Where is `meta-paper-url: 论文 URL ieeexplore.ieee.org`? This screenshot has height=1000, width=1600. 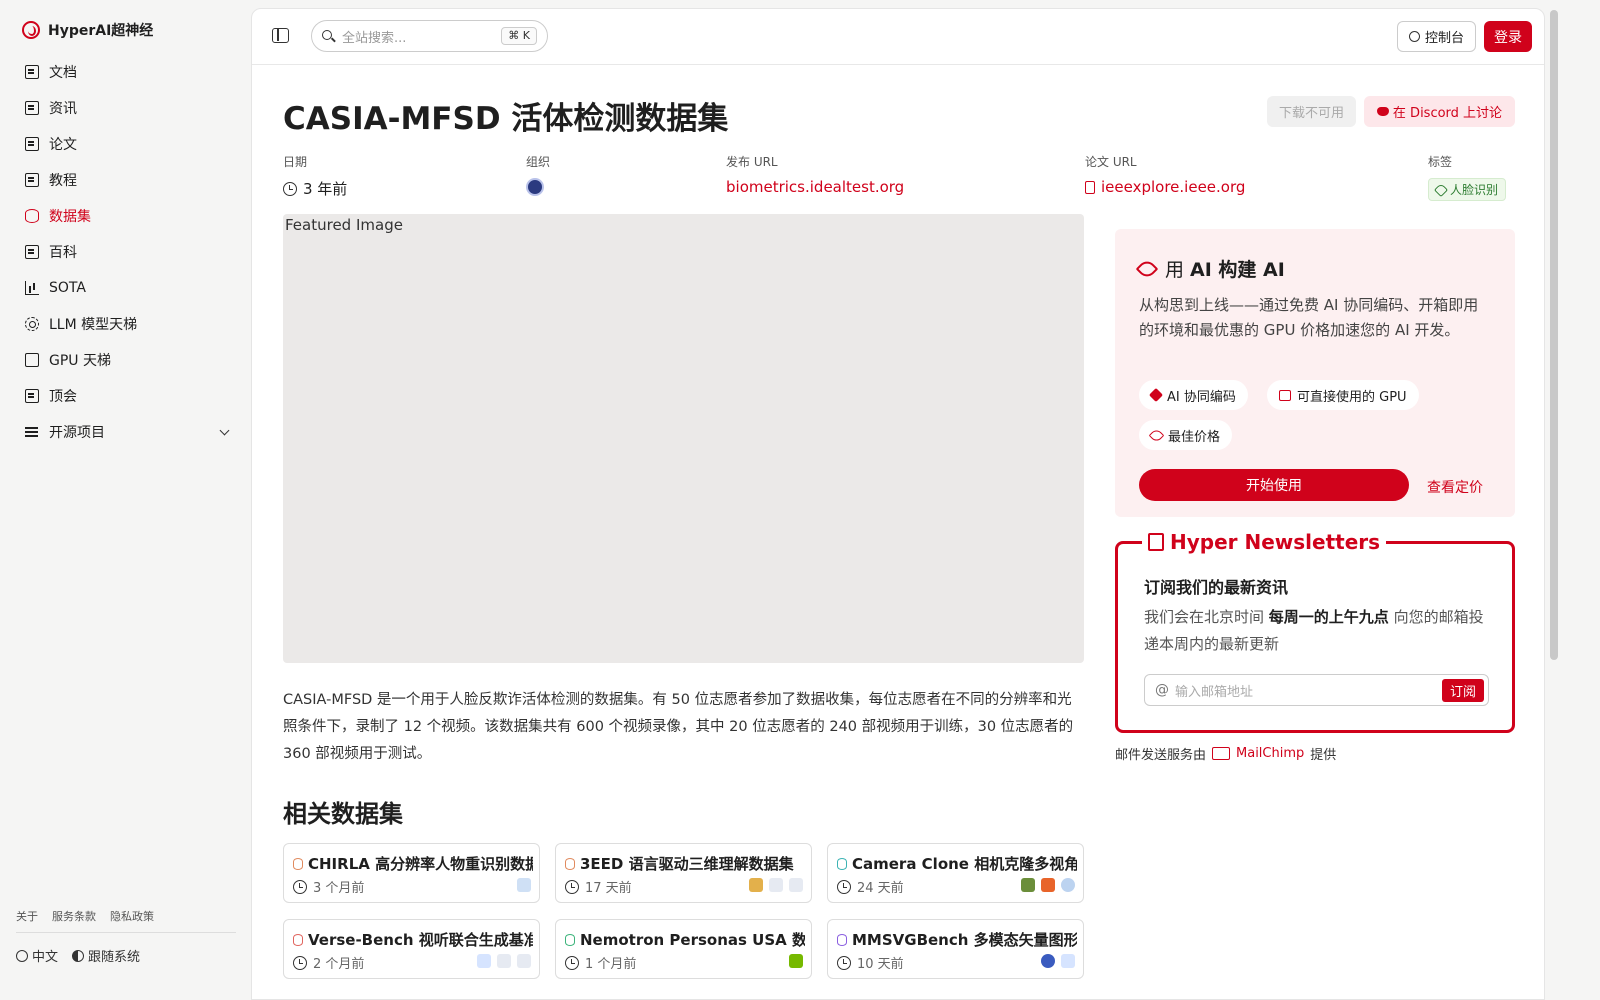 meta-paper-url: 论文 URL ieeexplore.ieee.org is located at coordinates (1165, 174).